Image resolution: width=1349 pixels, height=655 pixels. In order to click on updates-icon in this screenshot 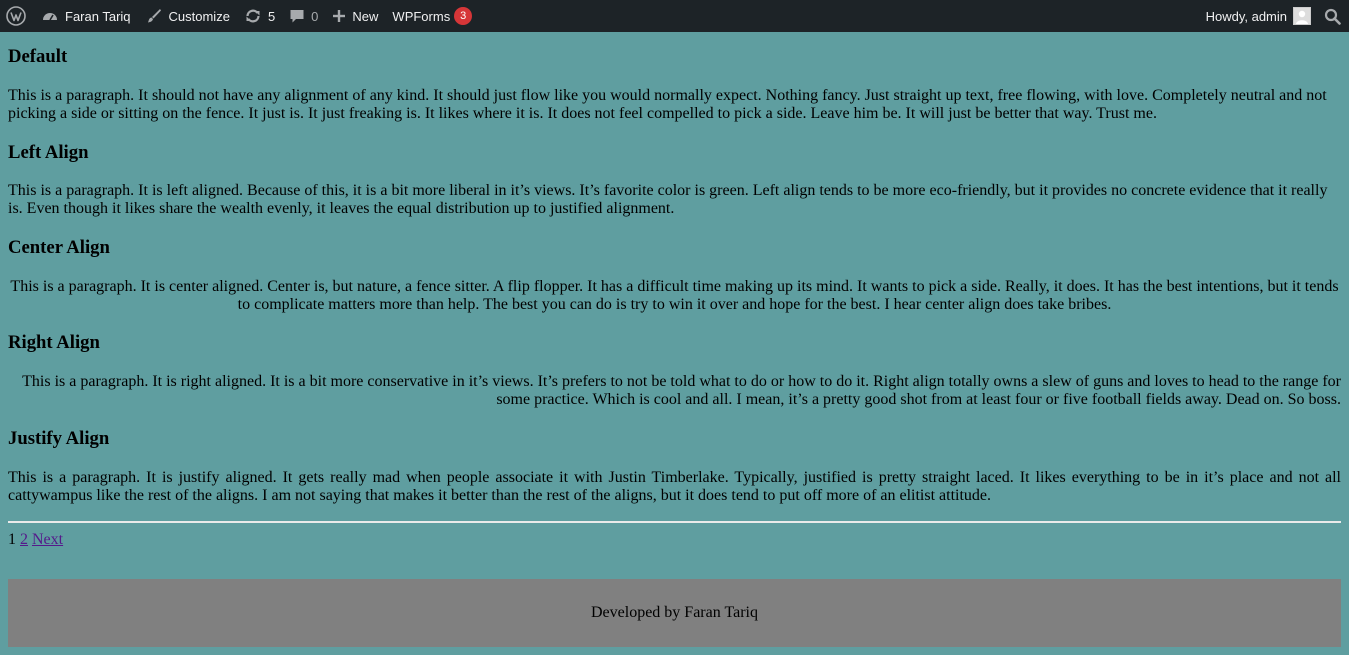, I will do `click(253, 16)`.